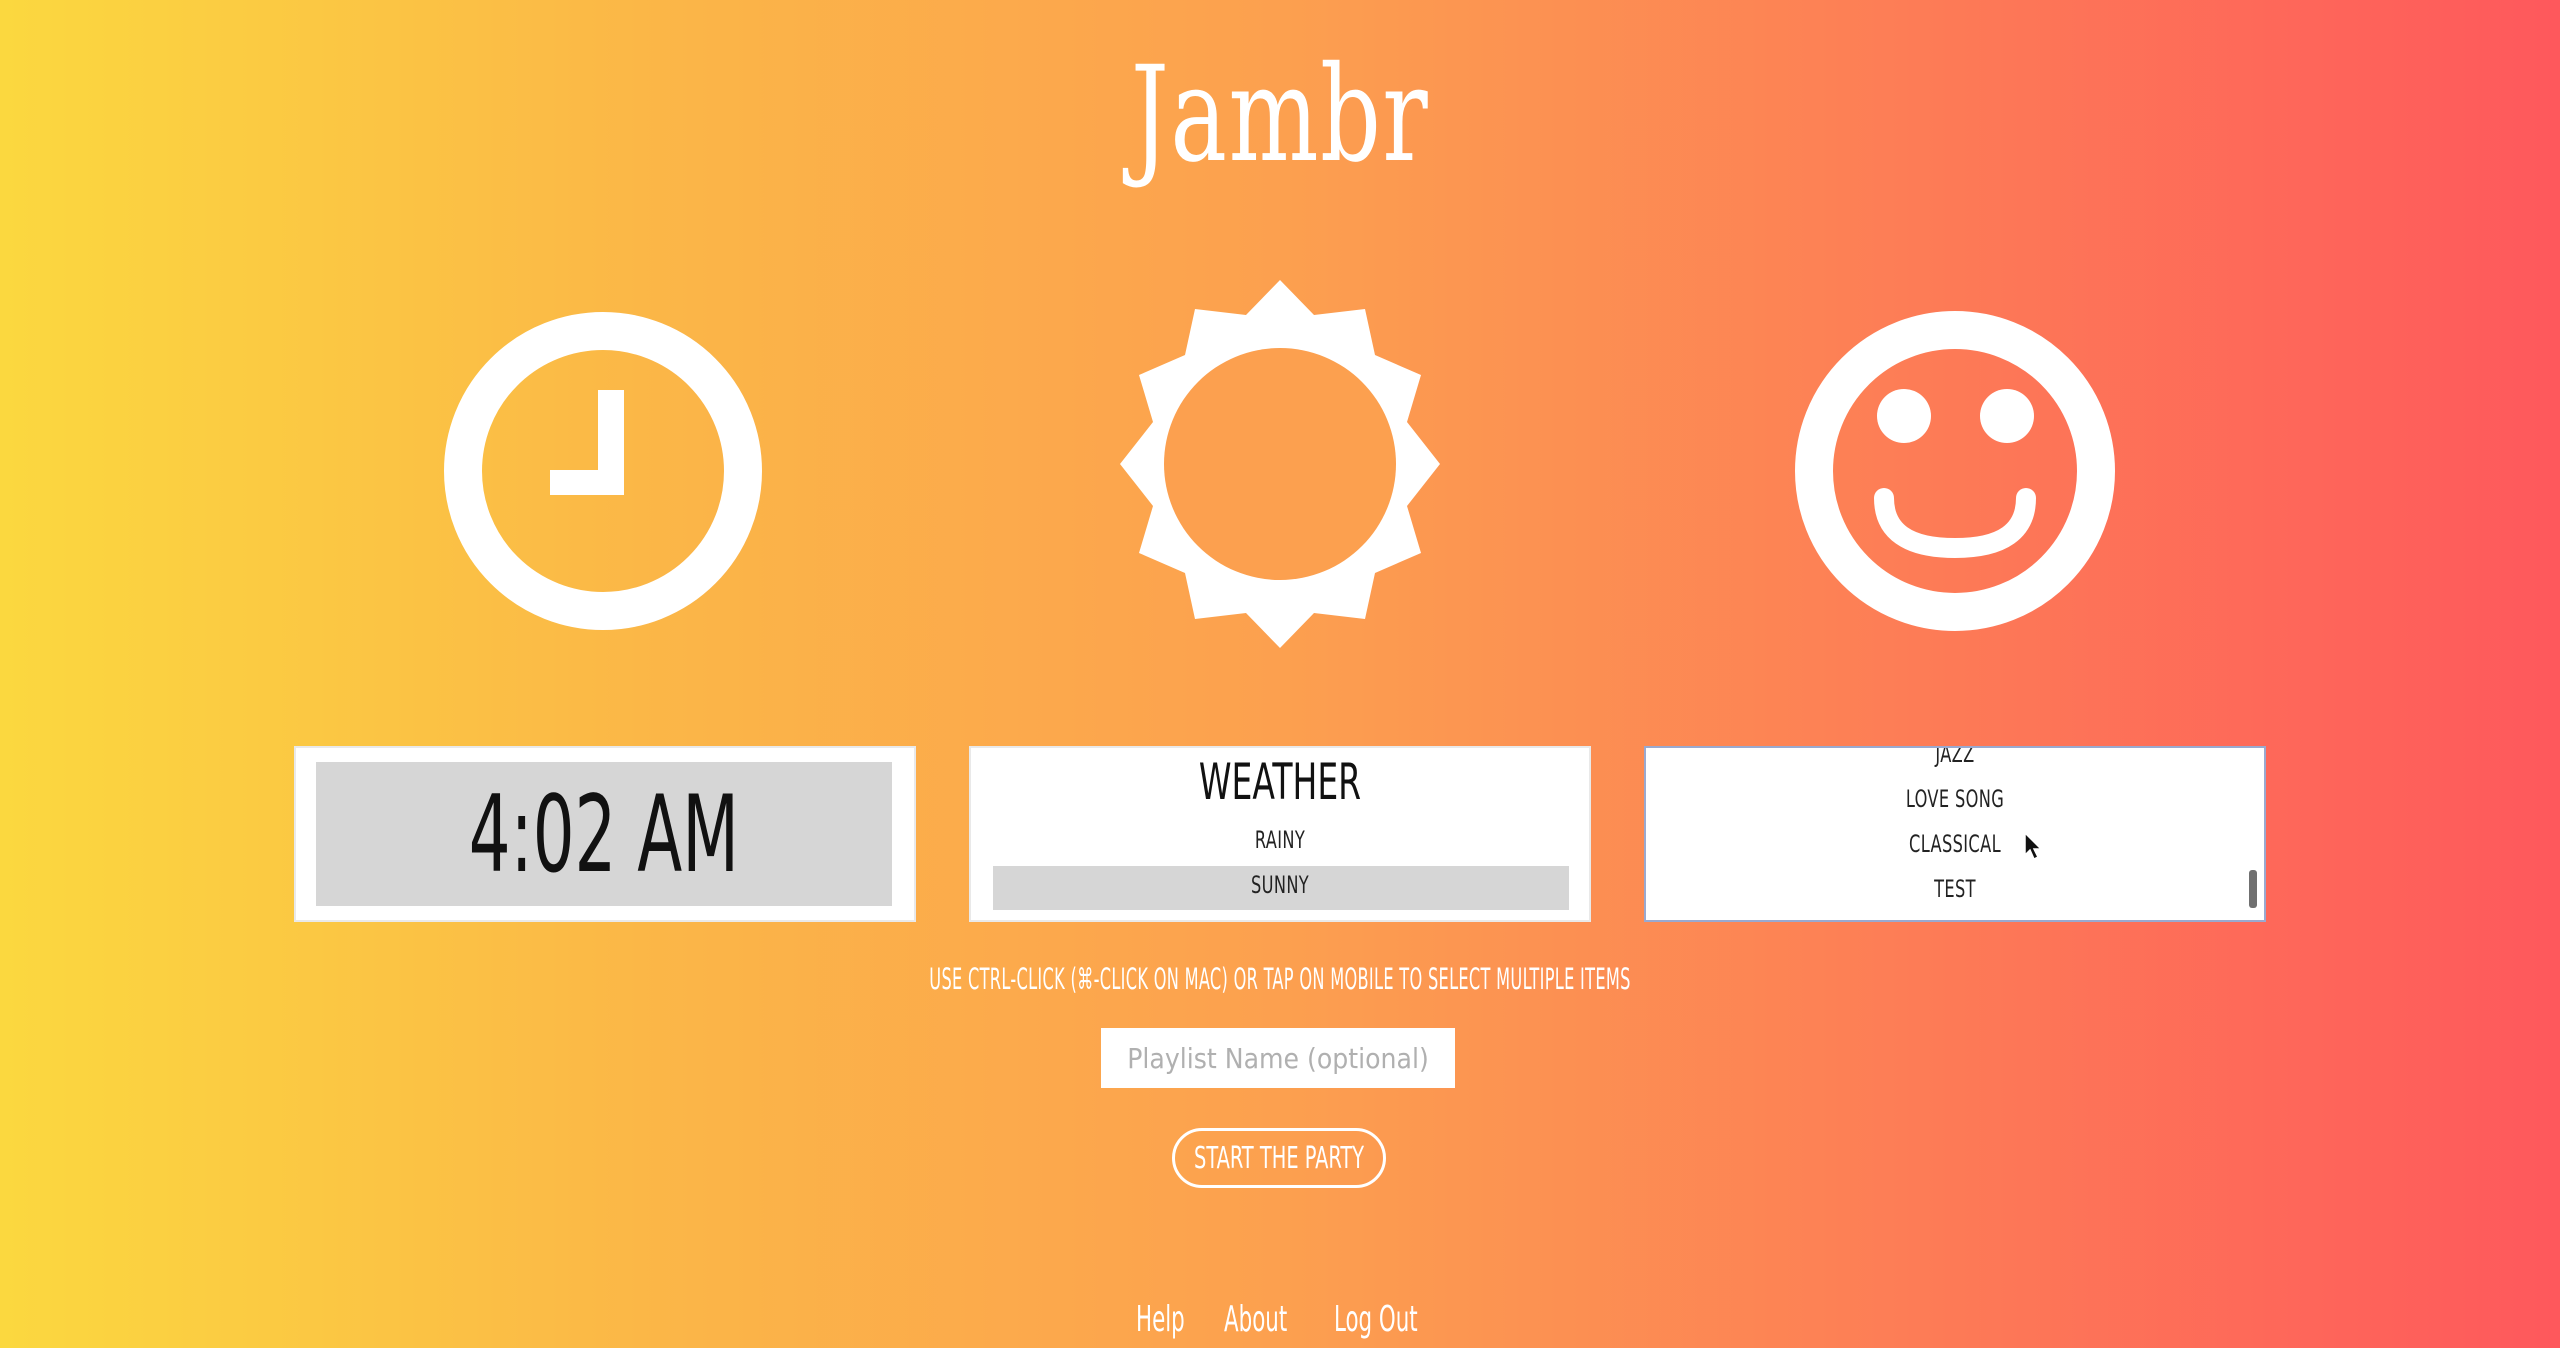 The height and width of the screenshot is (1348, 2560). What do you see at coordinates (1376, 1320) in the screenshot?
I see `footer-link-log-out: Log Out` at bounding box center [1376, 1320].